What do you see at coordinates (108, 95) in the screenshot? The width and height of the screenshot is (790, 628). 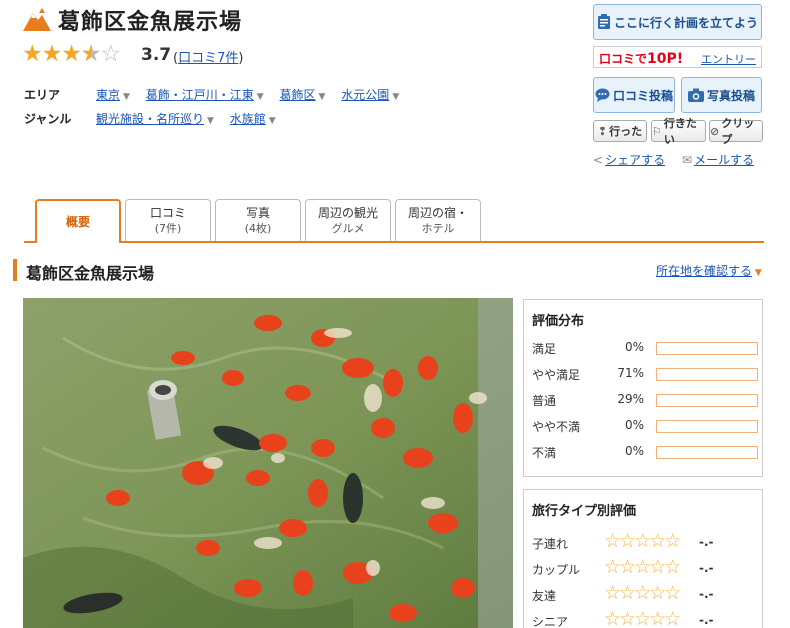 I see `area-link: 東京` at bounding box center [108, 95].